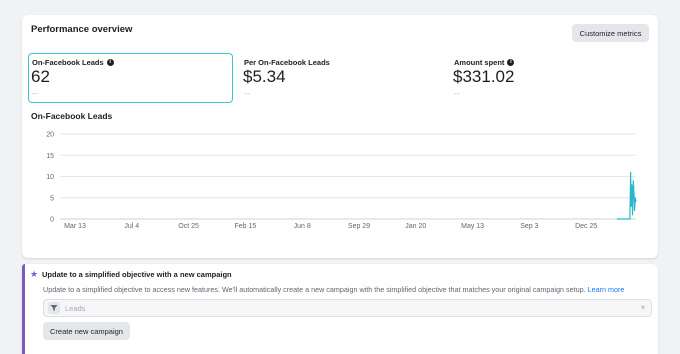 This screenshot has height=354, width=680. I want to click on select-value: Leads, so click(75, 308).